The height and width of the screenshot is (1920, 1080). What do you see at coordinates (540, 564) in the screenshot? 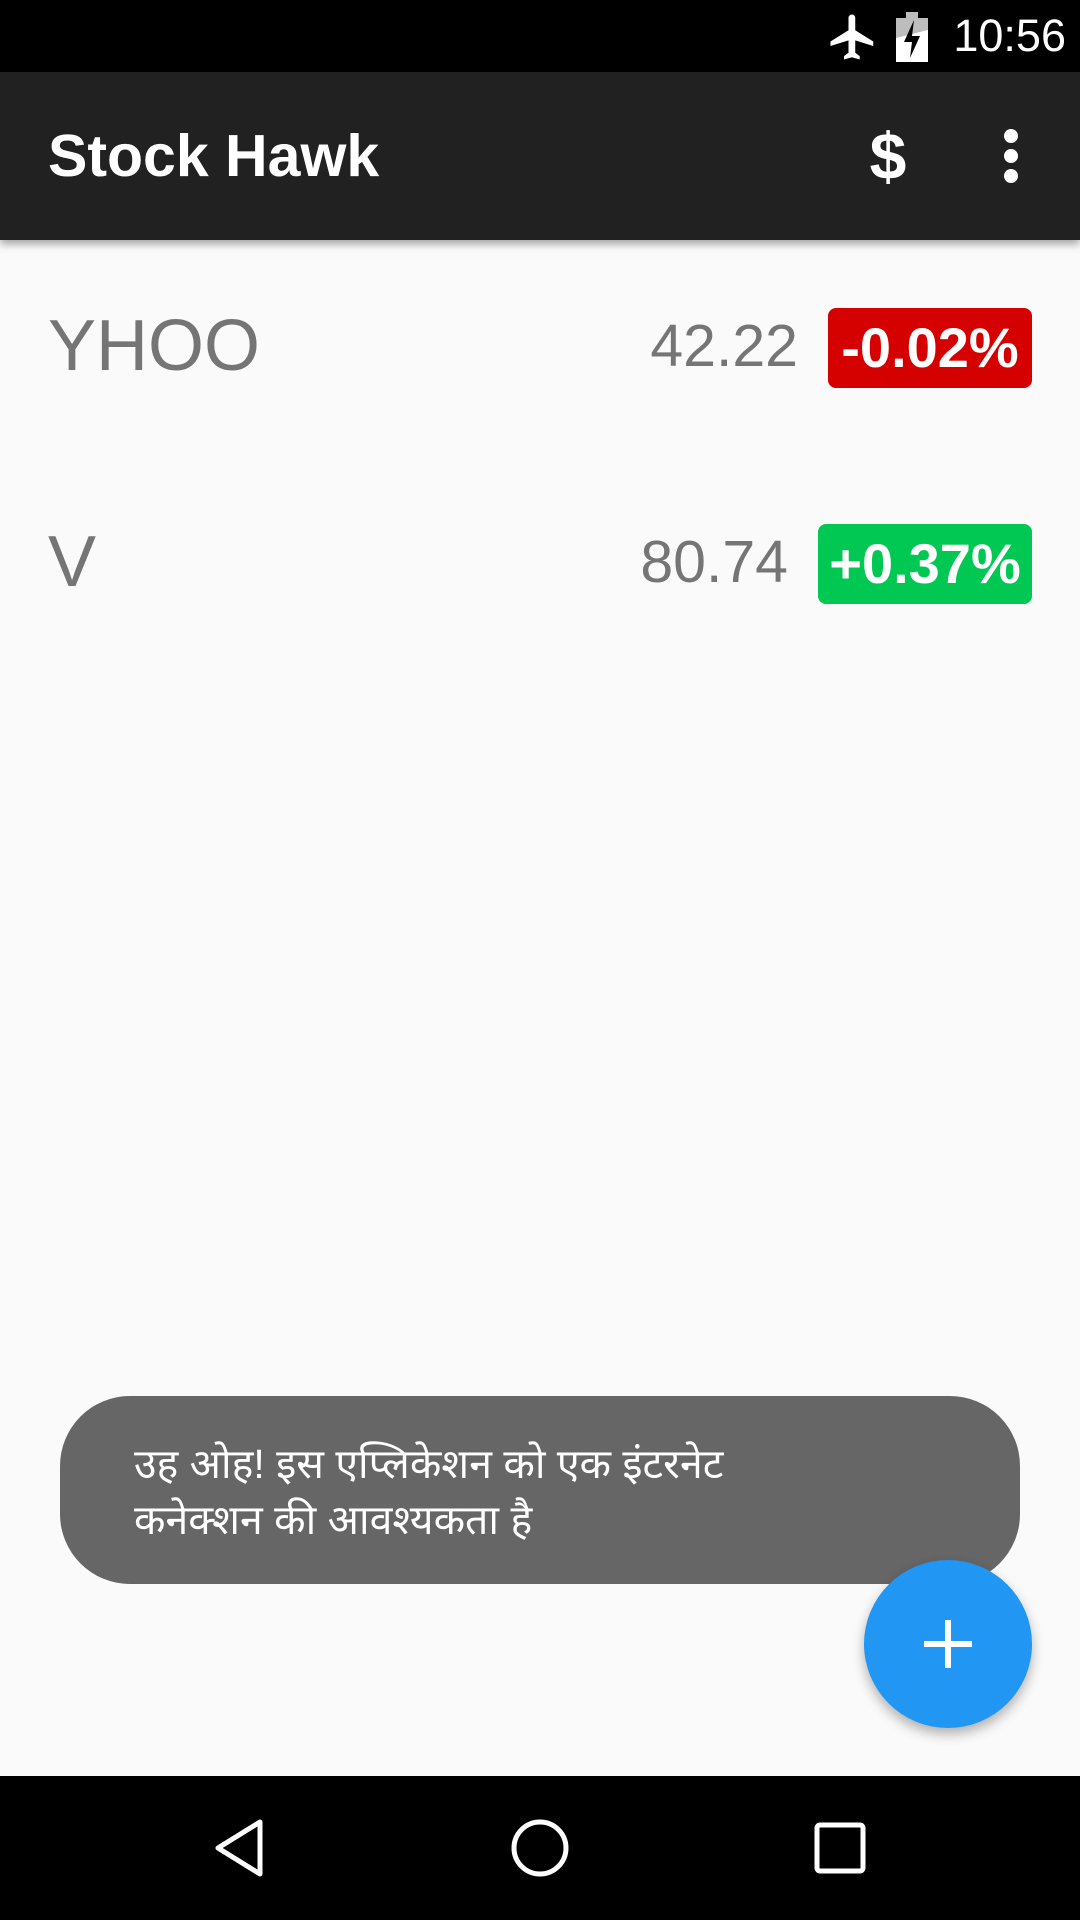
I see `stock-row-v: V 80.74 +0.37%` at bounding box center [540, 564].